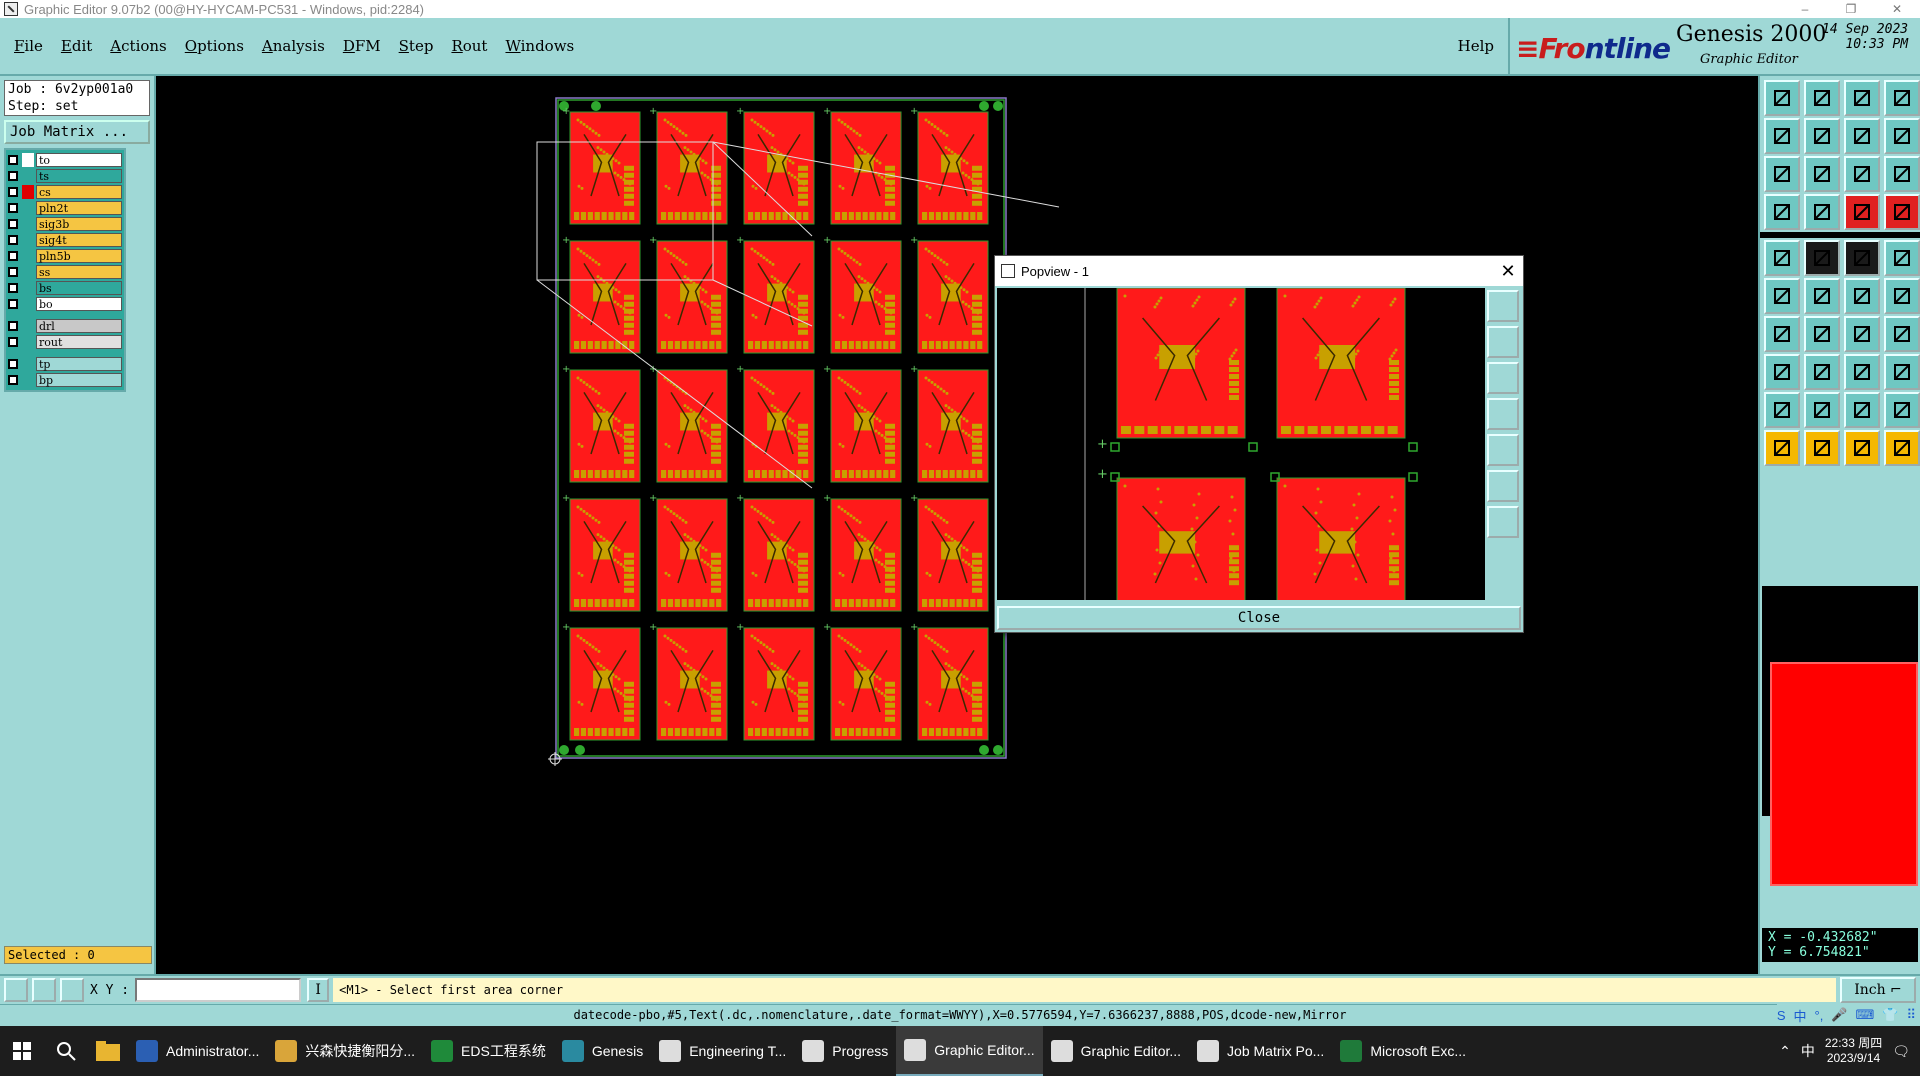 The width and height of the screenshot is (1920, 1076). I want to click on layer-name: to, so click(79, 160).